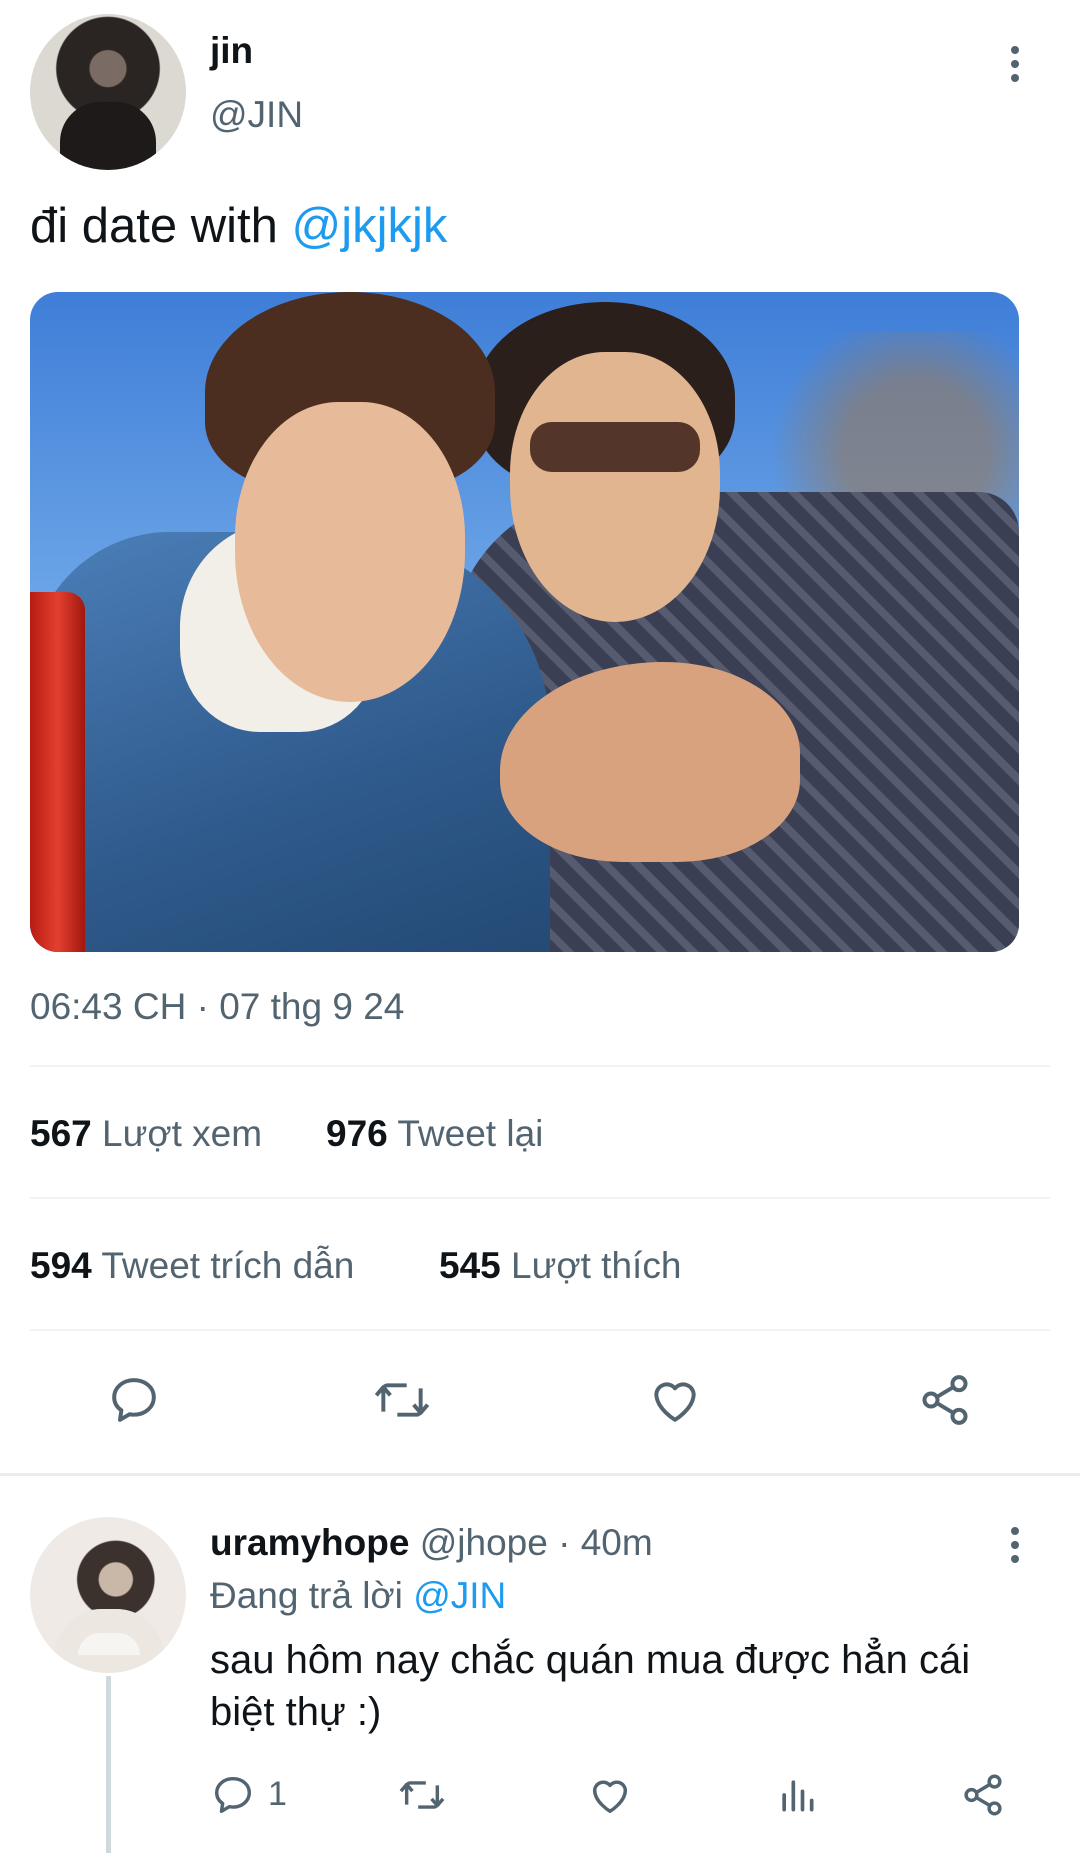 The height and width of the screenshot is (1853, 1080). I want to click on share-icon, so click(945, 1400).